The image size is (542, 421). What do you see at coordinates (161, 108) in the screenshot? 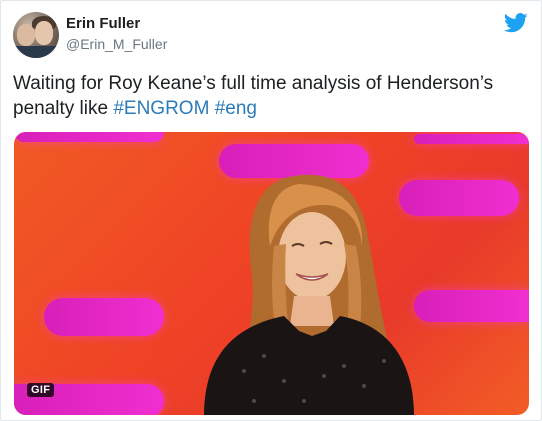
I see `hashtag-engrom: #ENGROM` at bounding box center [161, 108].